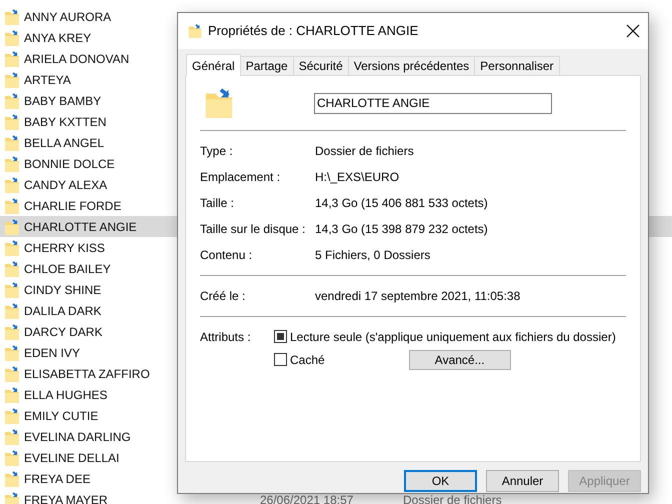  Describe the element at coordinates (453, 337) in the screenshot. I see `checkbox-label: Lecture seule (s'applique uniquement aux fichiers du dossier)` at that location.